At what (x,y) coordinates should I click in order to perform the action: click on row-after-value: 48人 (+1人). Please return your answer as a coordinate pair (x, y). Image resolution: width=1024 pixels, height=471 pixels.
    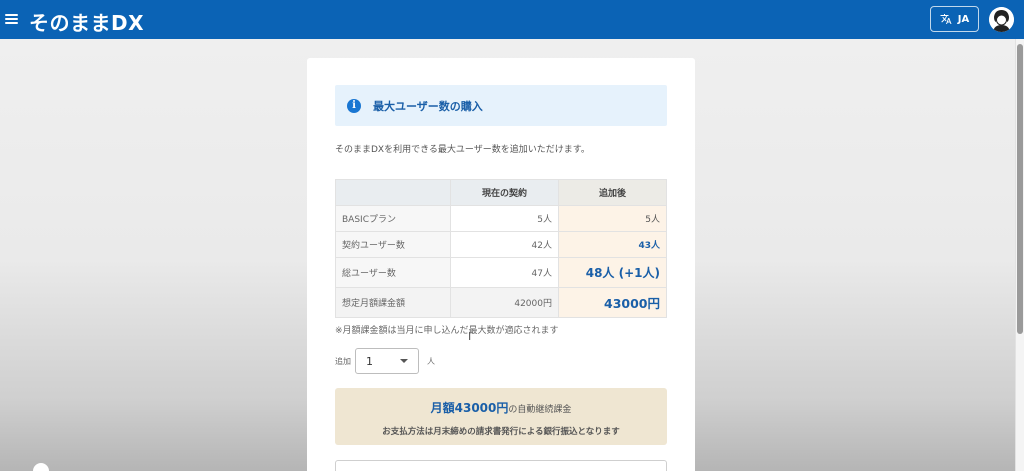
    Looking at the image, I should click on (612, 272).